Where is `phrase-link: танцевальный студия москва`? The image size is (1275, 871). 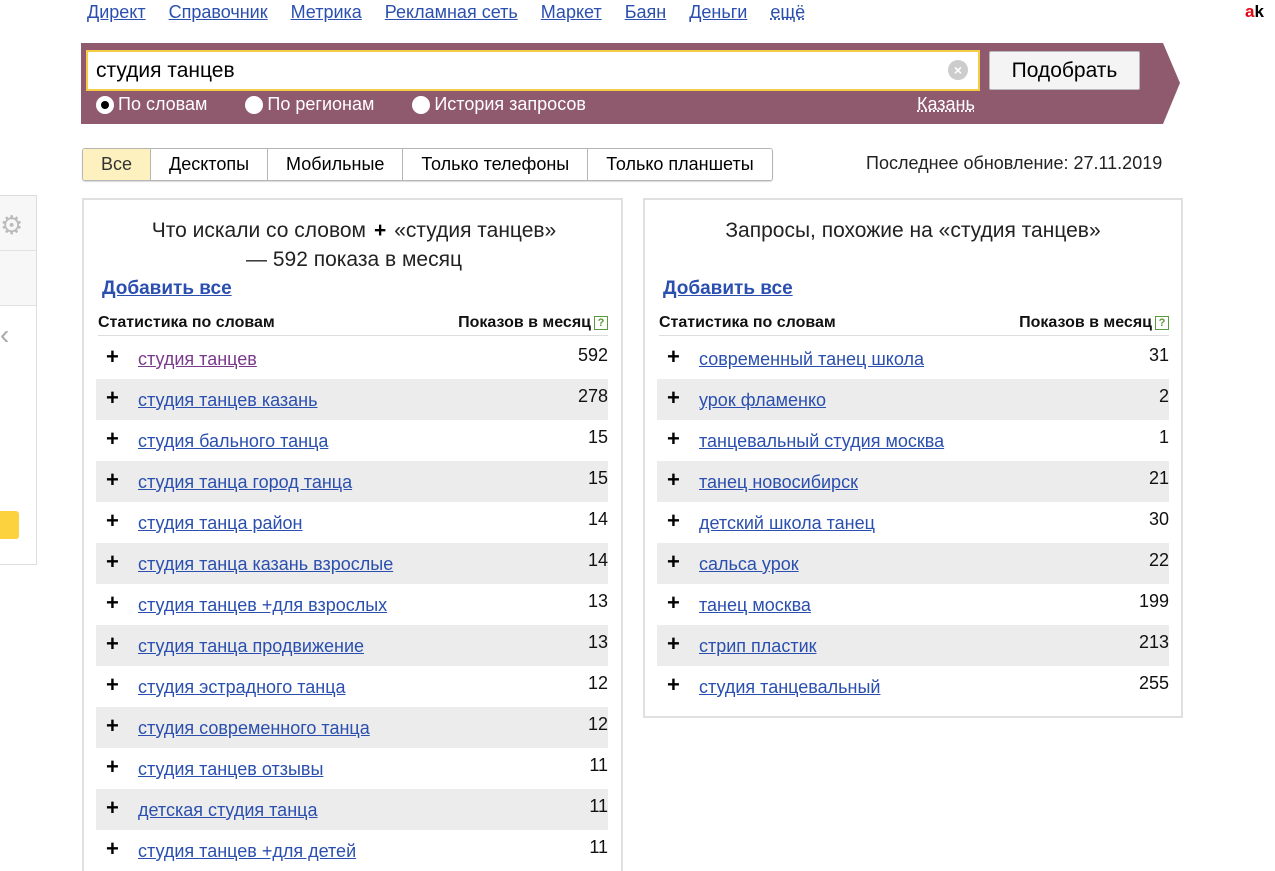
phrase-link: танцевальный студия москва is located at coordinates (821, 441).